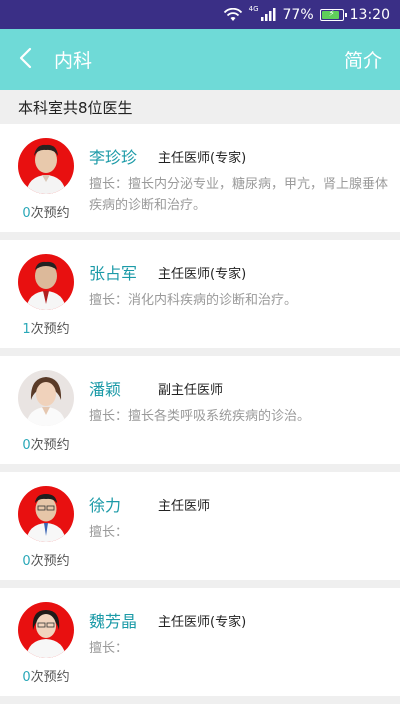 This screenshot has height=711, width=400. I want to click on status-bar: 4G 77% ⚡ 13:20, so click(200, 14).